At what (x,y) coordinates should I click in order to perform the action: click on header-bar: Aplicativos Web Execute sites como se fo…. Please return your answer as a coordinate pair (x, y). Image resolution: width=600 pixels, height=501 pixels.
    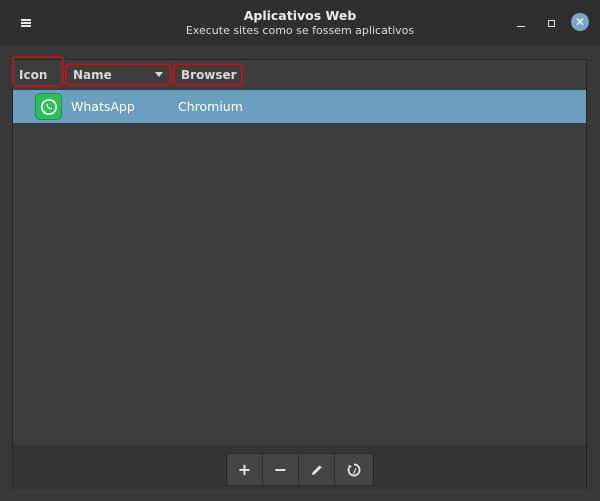
    Looking at the image, I should click on (300, 23).